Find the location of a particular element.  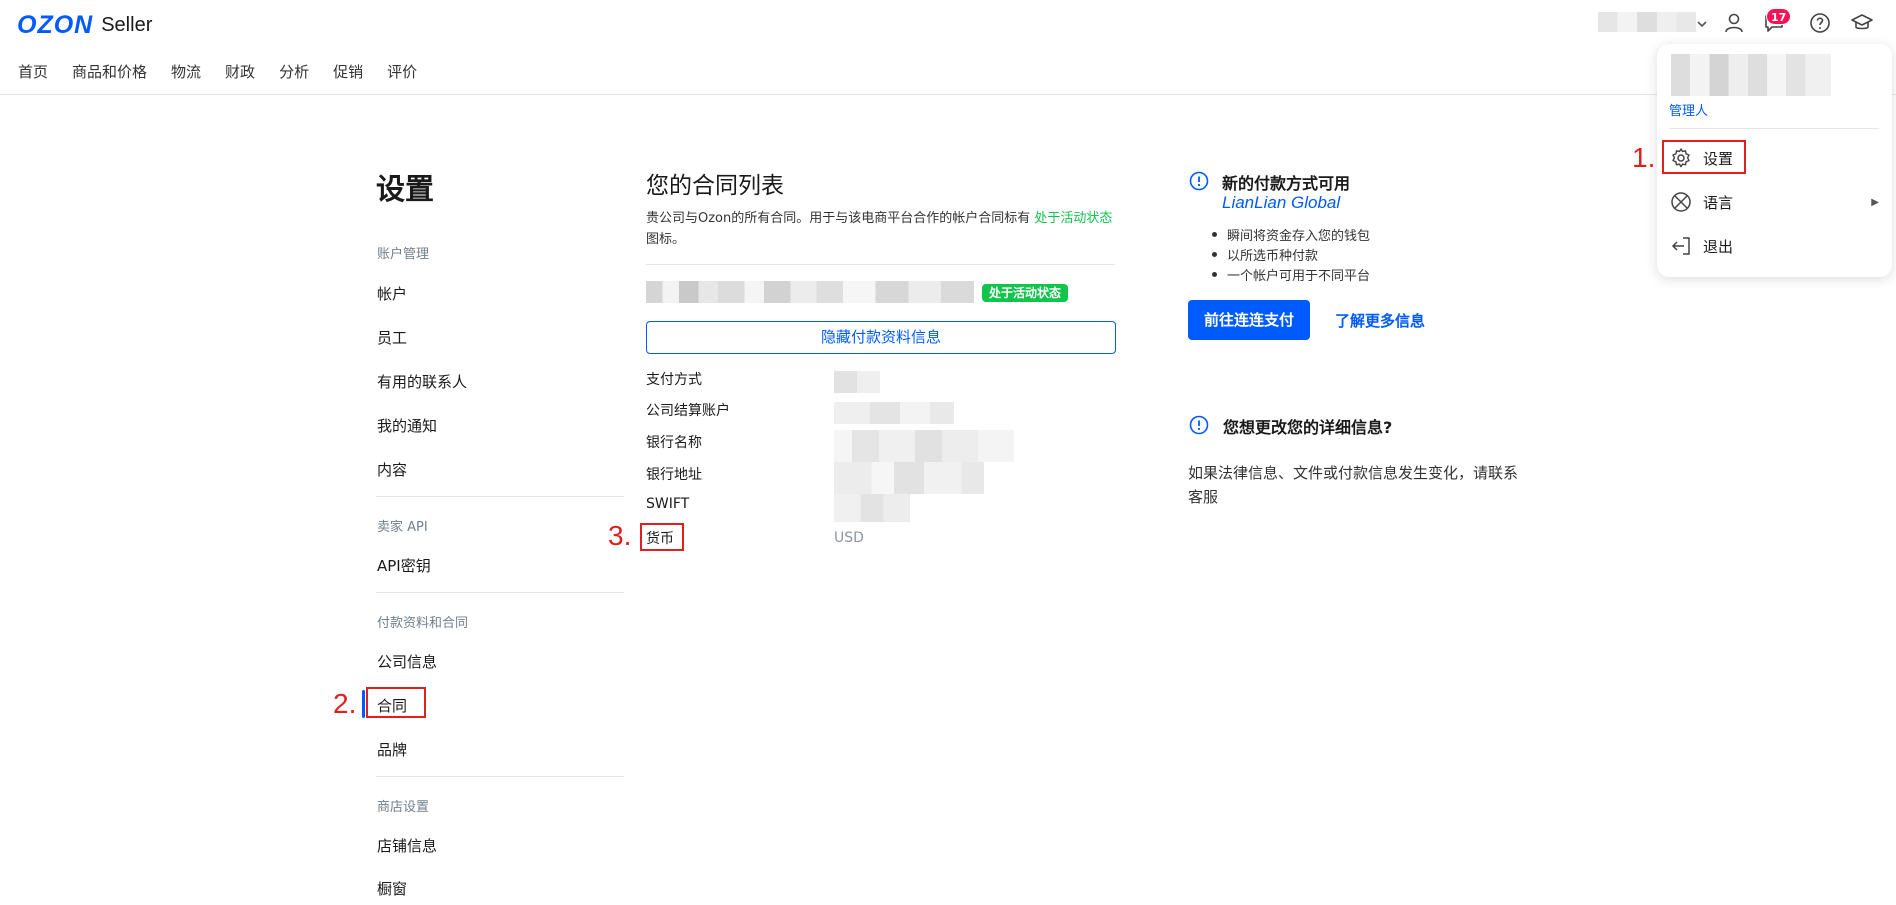

settings-item-contacts: 有用的联系人 is located at coordinates (422, 381).